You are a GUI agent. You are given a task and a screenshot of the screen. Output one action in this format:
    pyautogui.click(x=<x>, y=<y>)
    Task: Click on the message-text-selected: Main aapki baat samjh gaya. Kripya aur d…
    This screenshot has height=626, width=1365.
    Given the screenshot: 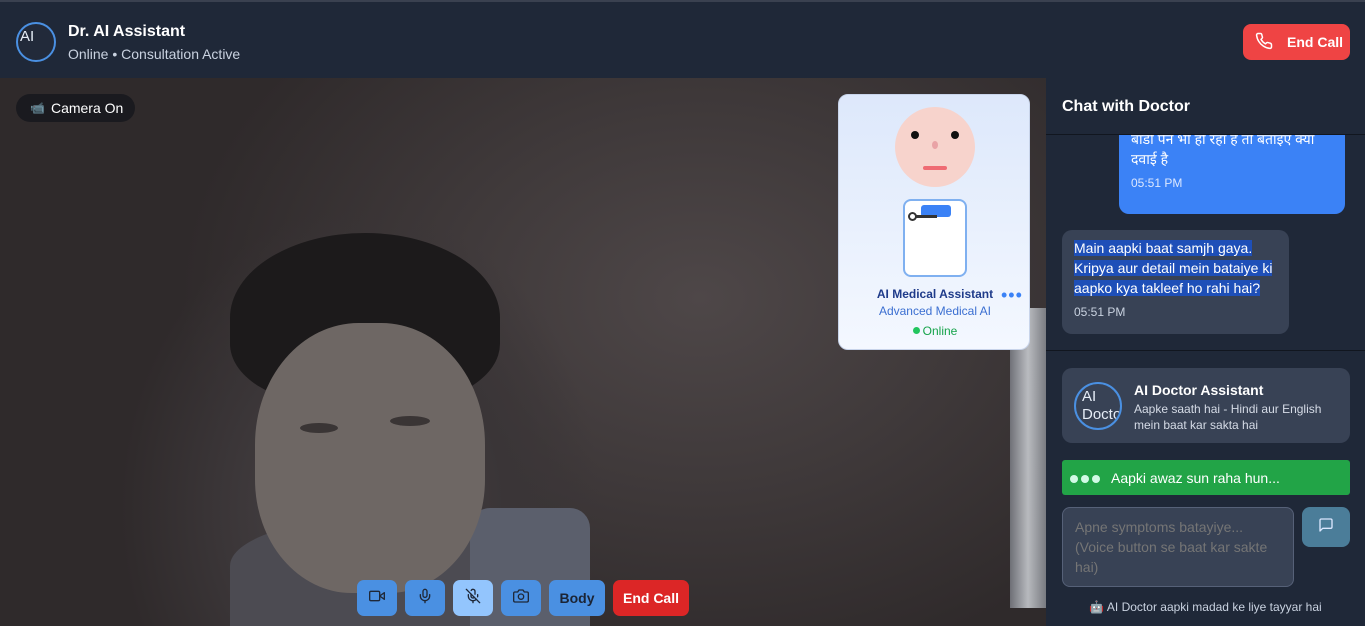 What is the action you would take?
    pyautogui.click(x=1173, y=268)
    